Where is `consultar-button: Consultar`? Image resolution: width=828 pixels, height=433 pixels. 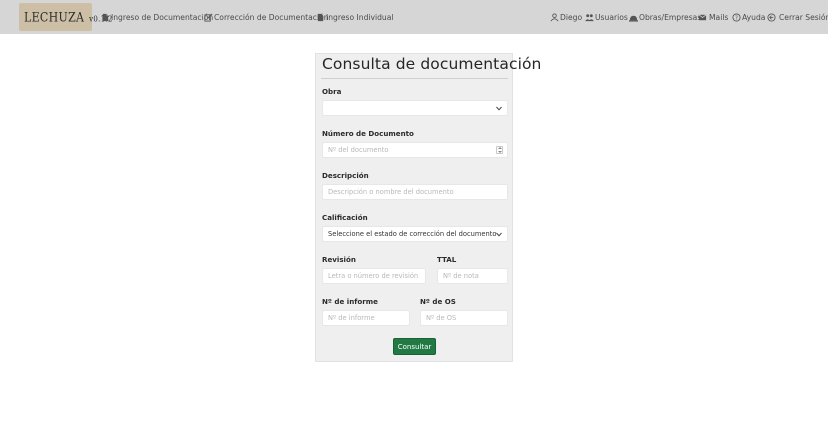
consultar-button: Consultar is located at coordinates (414, 346).